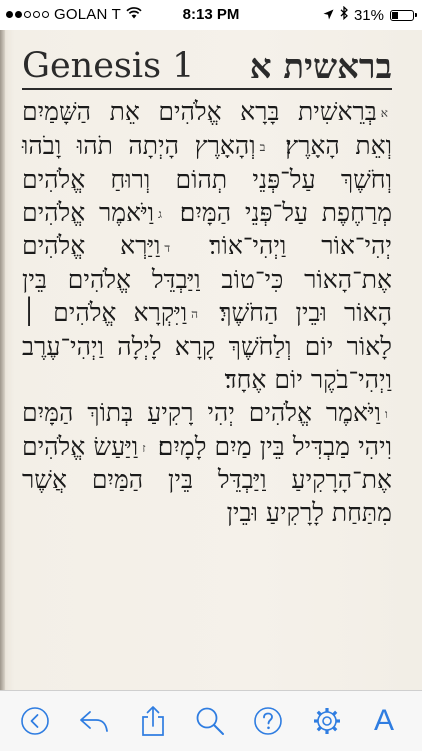 The height and width of the screenshot is (751, 422). Describe the element at coordinates (195, 314) in the screenshot. I see `verse-number: ה` at that location.